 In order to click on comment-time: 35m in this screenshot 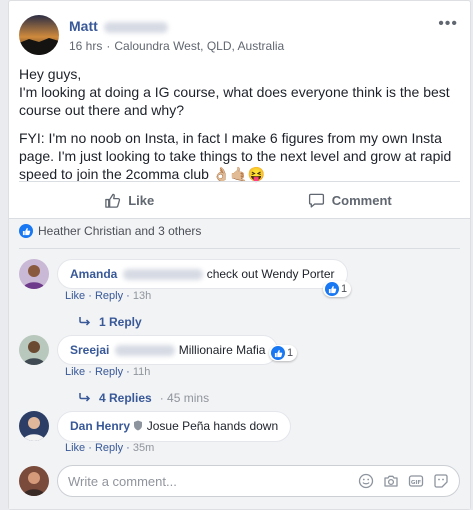, I will do `click(143, 448)`.